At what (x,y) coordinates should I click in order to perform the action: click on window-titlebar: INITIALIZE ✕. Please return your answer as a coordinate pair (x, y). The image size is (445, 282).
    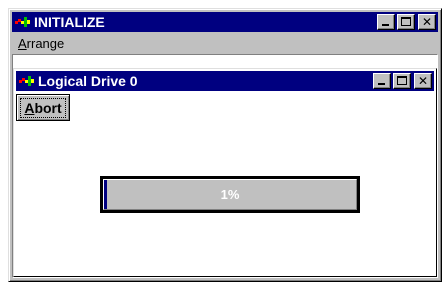
    Looking at the image, I should click on (225, 22).